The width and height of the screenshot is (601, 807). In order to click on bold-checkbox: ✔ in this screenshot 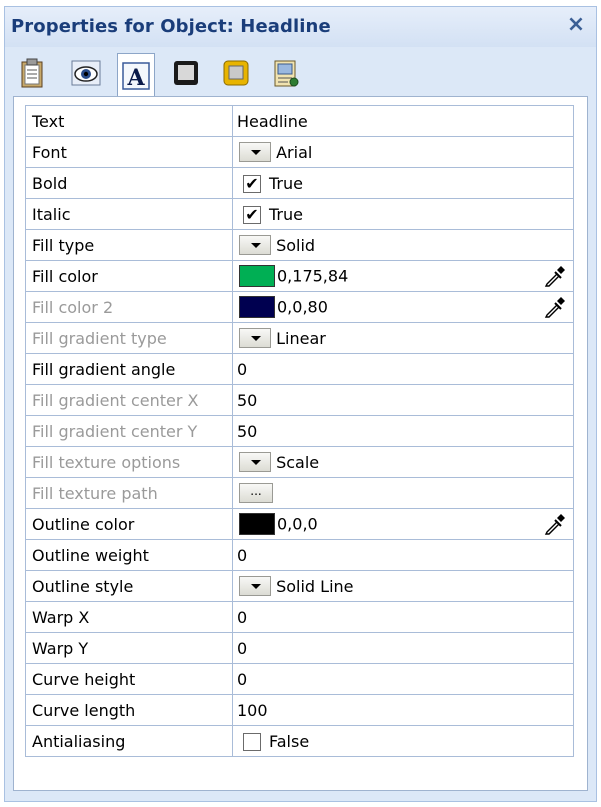, I will do `click(252, 183)`.